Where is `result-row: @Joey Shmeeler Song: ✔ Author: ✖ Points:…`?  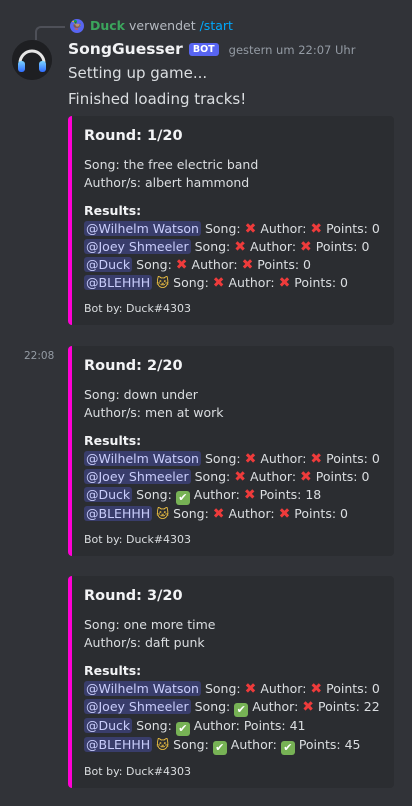
result-row: @Joey Shmeeler Song: ✔ Author: ✖ Points:… is located at coordinates (233, 707).